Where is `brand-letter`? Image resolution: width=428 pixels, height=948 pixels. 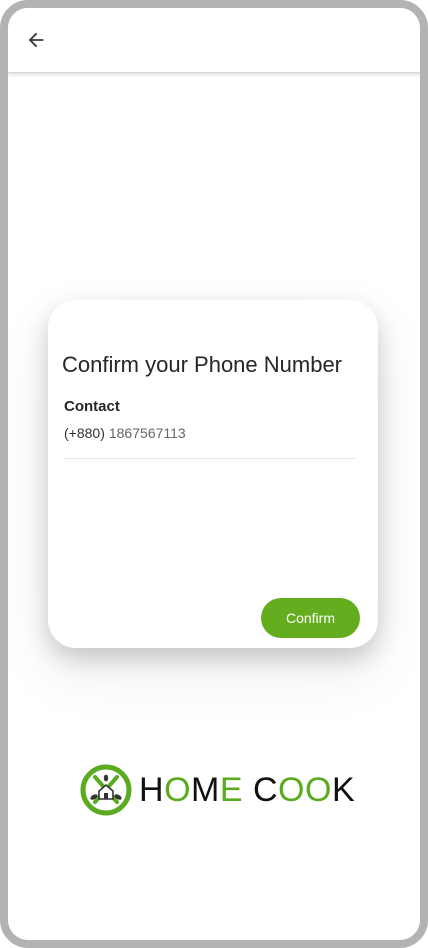
brand-letter is located at coordinates (248, 790).